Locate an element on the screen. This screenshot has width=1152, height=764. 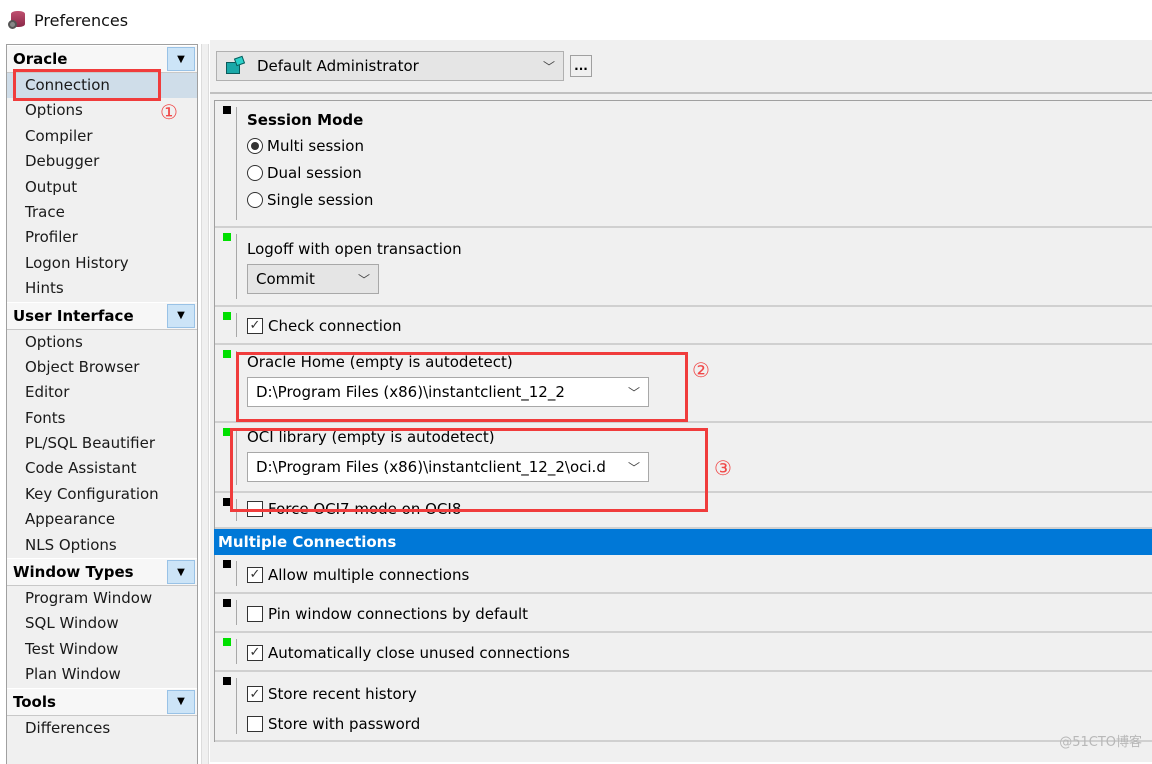
pin-window-row: Pin window connections by default is located at coordinates (683, 613).